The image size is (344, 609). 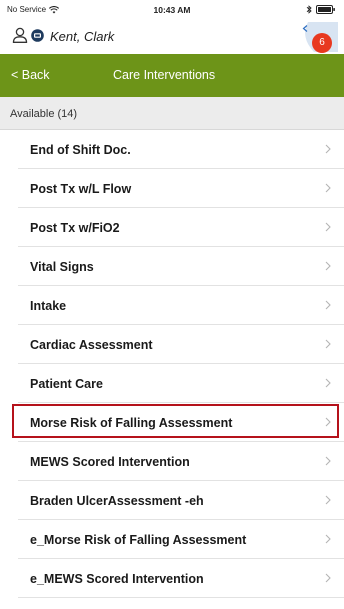 What do you see at coordinates (37, 35) in the screenshot?
I see `patient-status-icon` at bounding box center [37, 35].